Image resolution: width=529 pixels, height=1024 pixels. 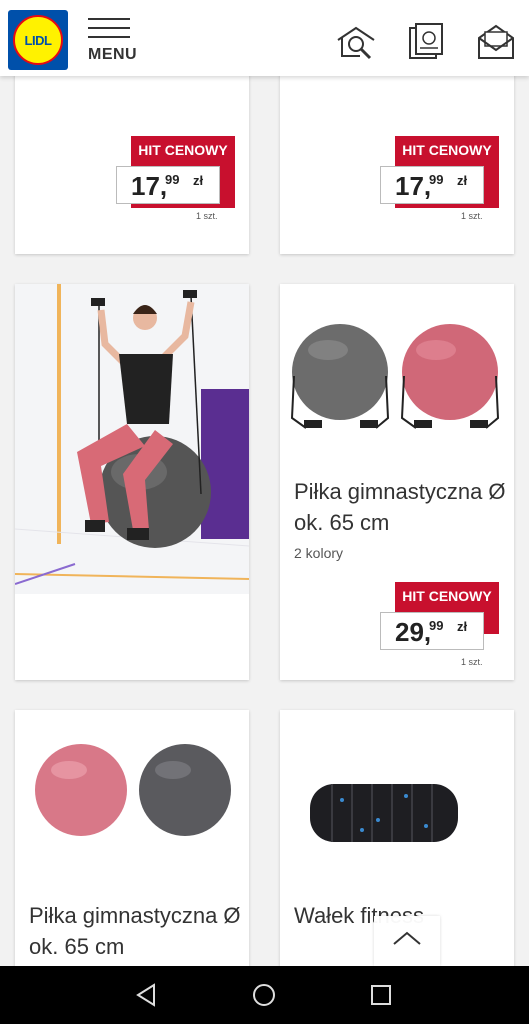 What do you see at coordinates (381, 995) in the screenshot?
I see `recents-icon` at bounding box center [381, 995].